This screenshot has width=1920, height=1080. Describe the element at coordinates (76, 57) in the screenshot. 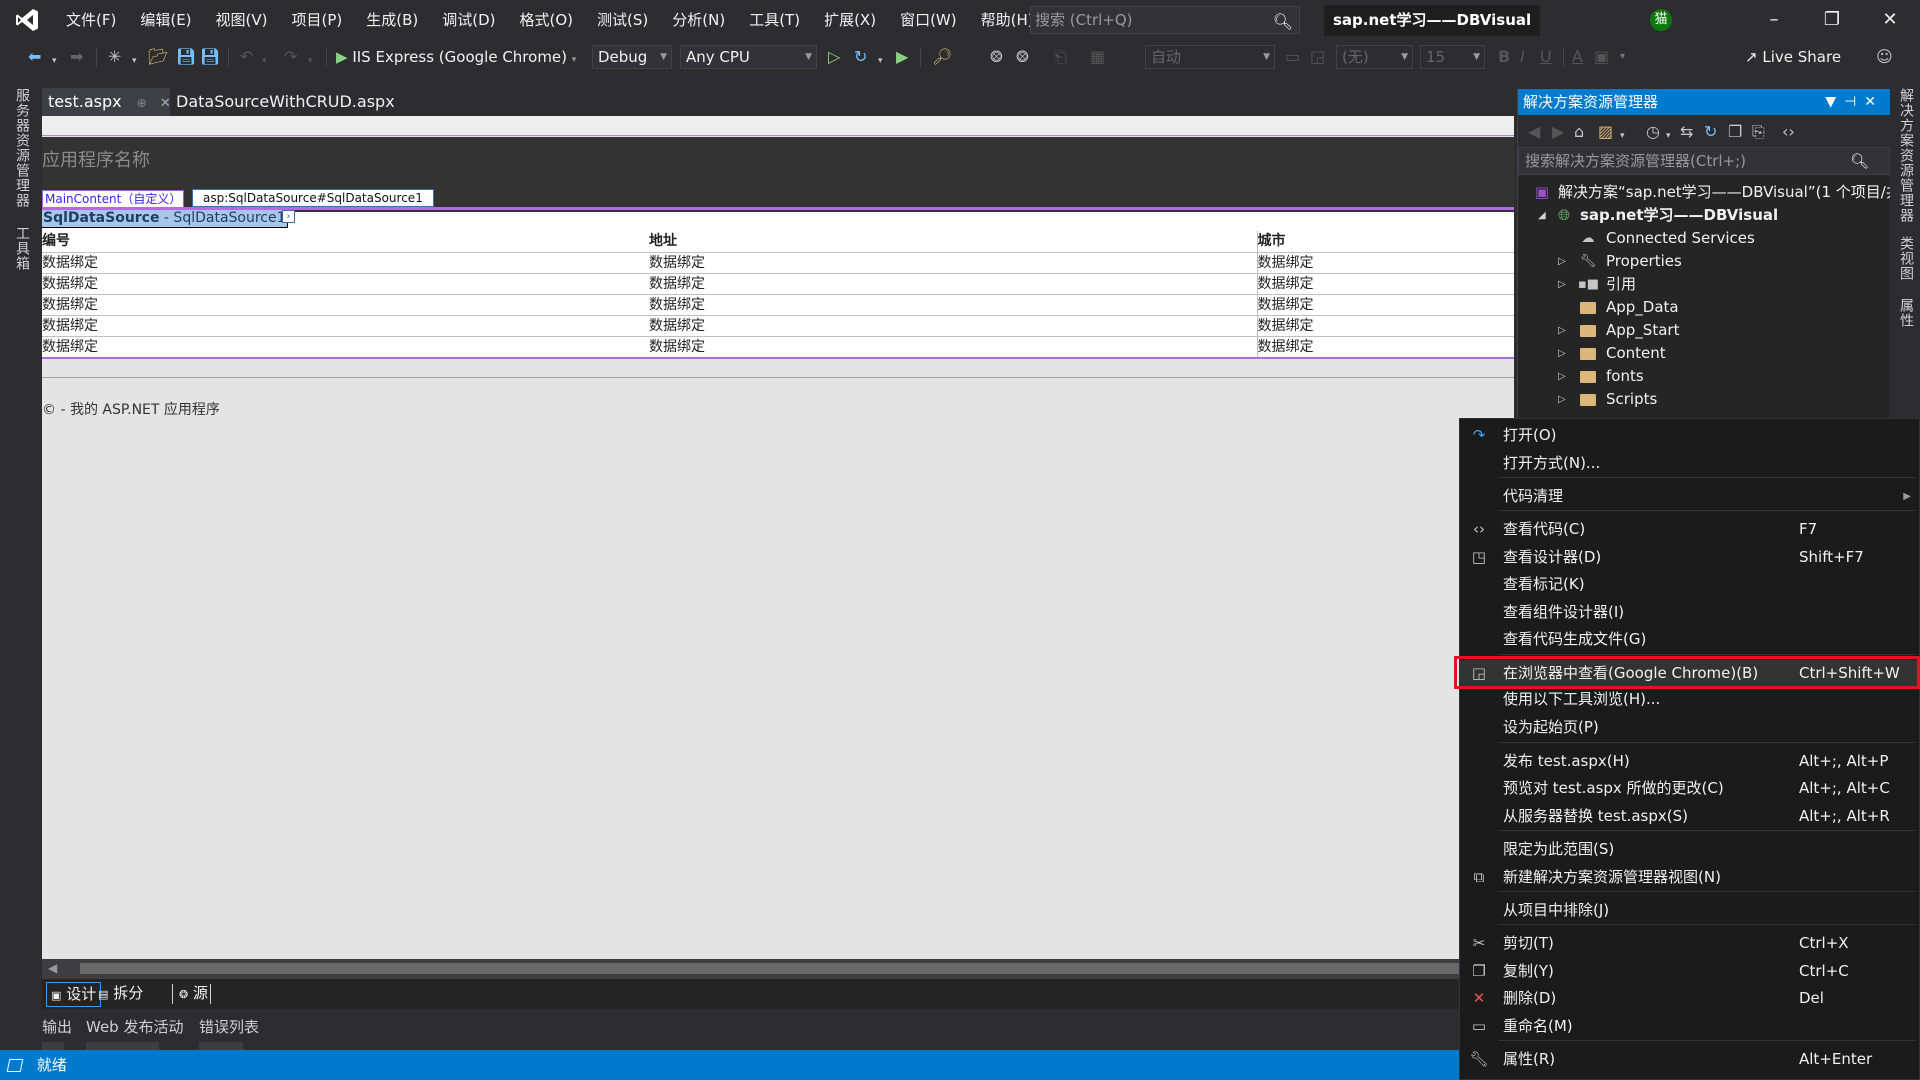

I see `navigate-forward-icon: ➡` at that location.